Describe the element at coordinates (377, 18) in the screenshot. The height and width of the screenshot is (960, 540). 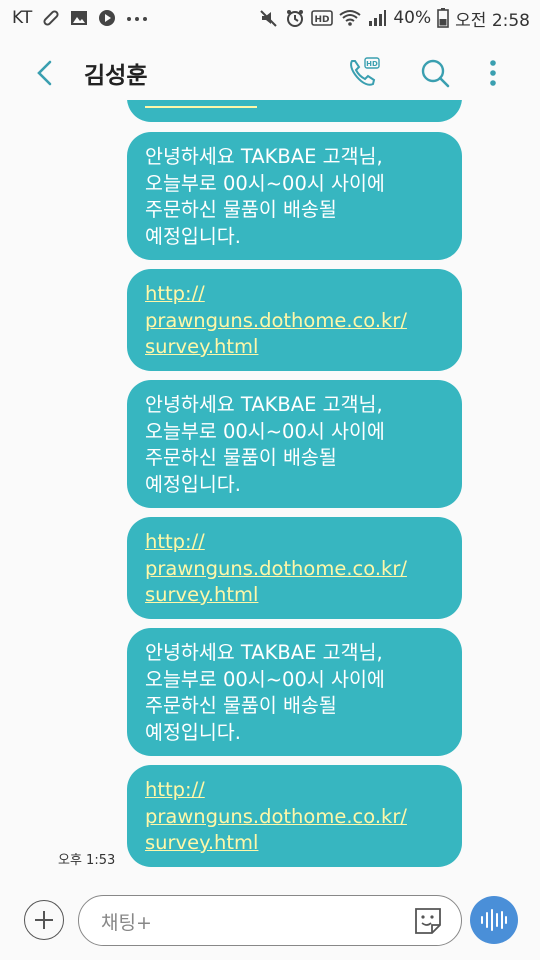
I see `signal-icon` at that location.